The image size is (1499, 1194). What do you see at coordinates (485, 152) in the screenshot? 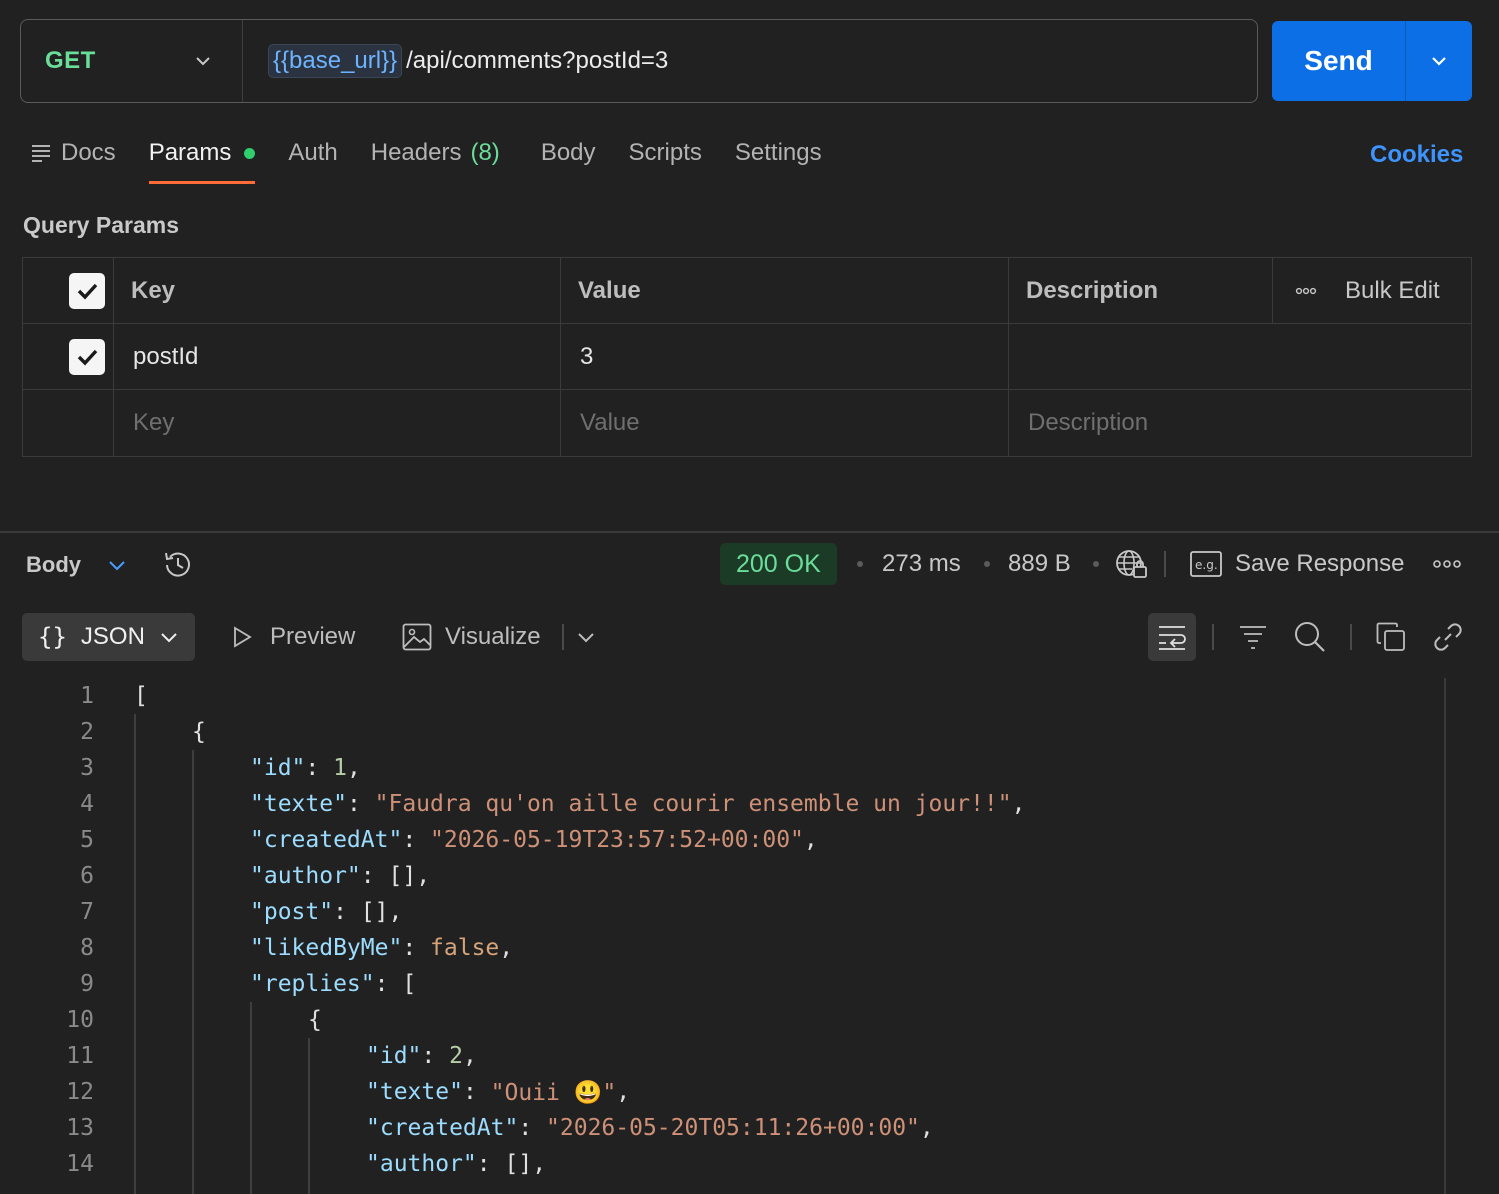
I see `headers-count: (8)` at bounding box center [485, 152].